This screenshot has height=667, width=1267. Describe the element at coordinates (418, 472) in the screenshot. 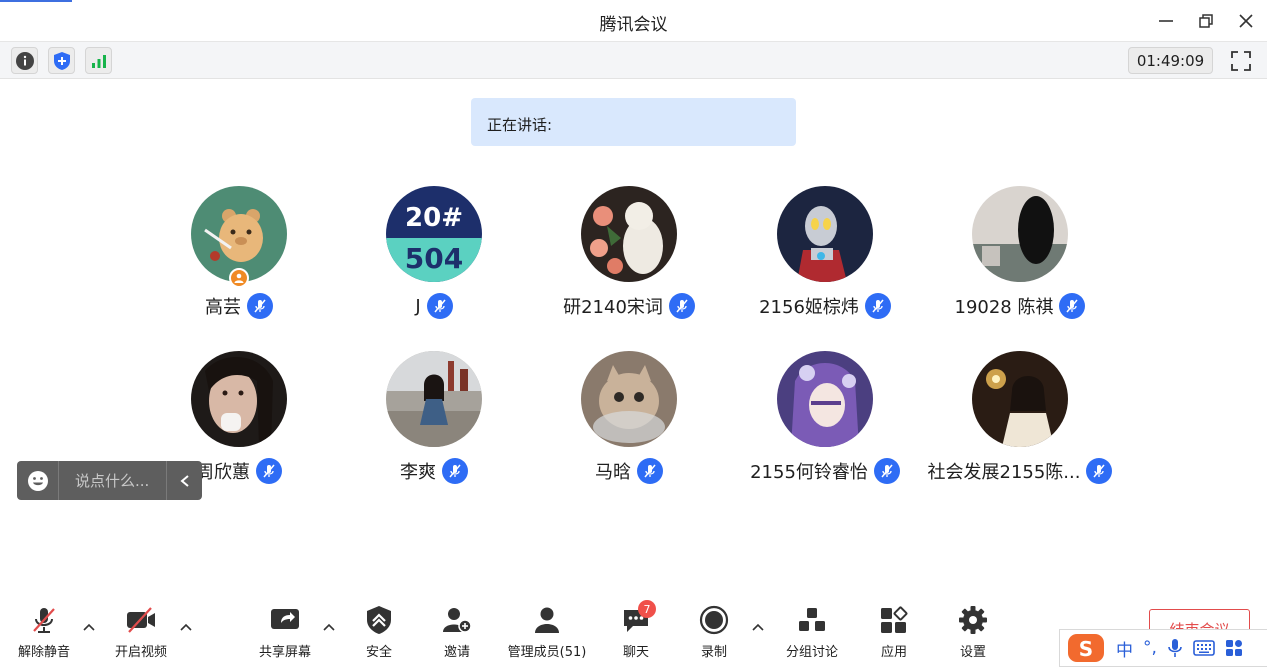

I see `participant-name: 李爽` at that location.